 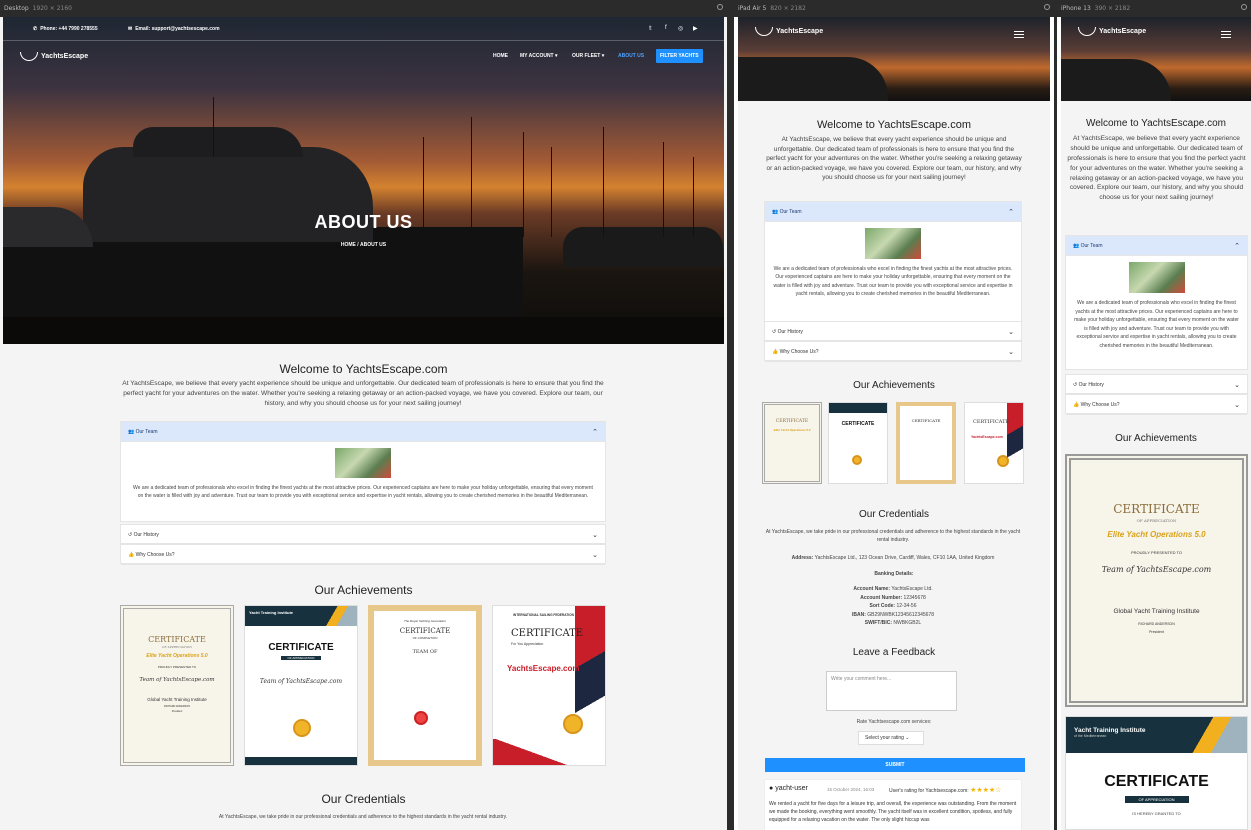 What do you see at coordinates (994, 443) in the screenshot?
I see `certificate-card-4: CERTIFICATE YachtsEscape.com` at bounding box center [994, 443].